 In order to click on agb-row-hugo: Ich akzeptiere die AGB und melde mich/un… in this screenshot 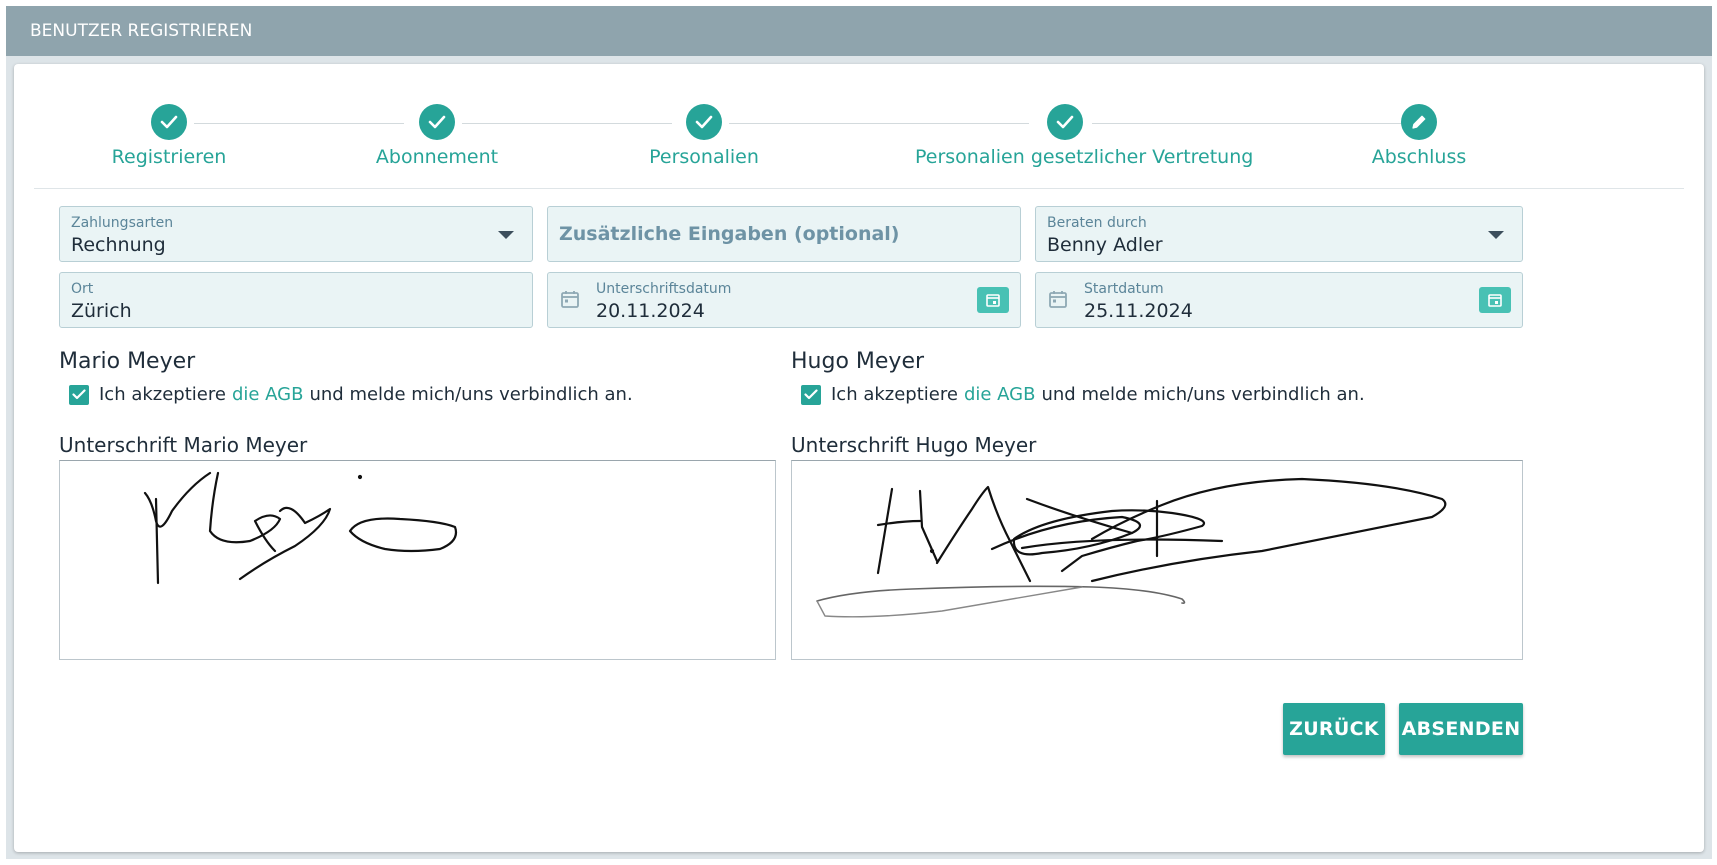, I will do `click(1083, 394)`.